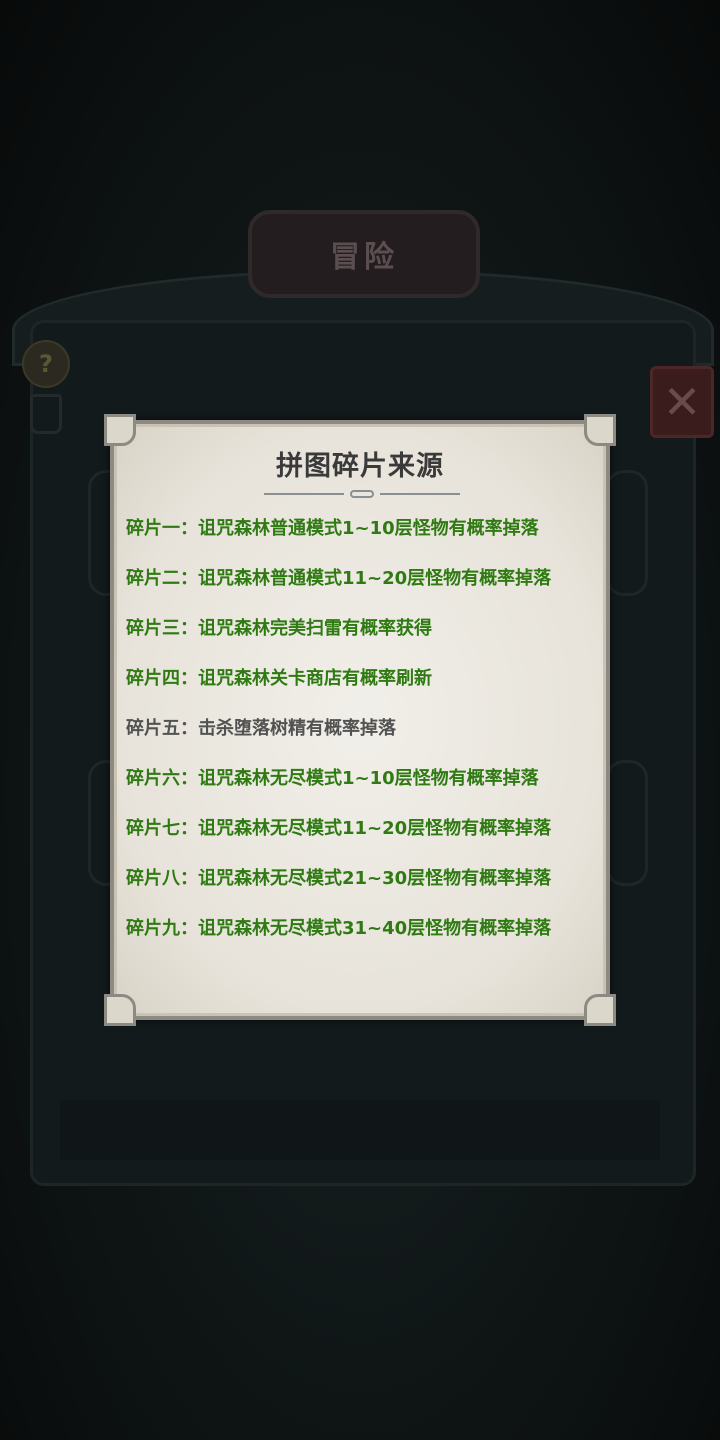 The width and height of the screenshot is (720, 1440). I want to click on source-item: 碎片八：诅咒森林无尽模式21~30层怪物有概率掉落, so click(366, 889).